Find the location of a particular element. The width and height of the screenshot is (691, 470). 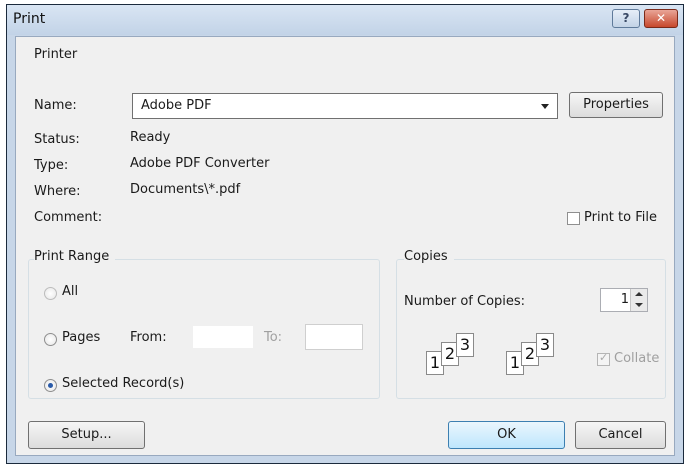

range-pages-radio is located at coordinates (50, 339).